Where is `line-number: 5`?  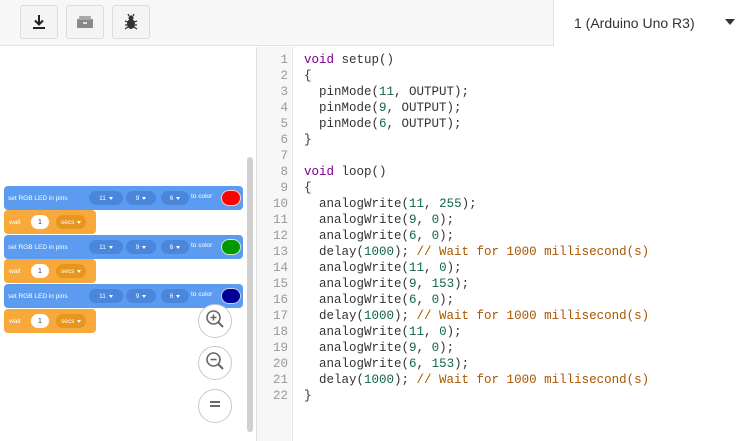 line-number: 5 is located at coordinates (284, 124).